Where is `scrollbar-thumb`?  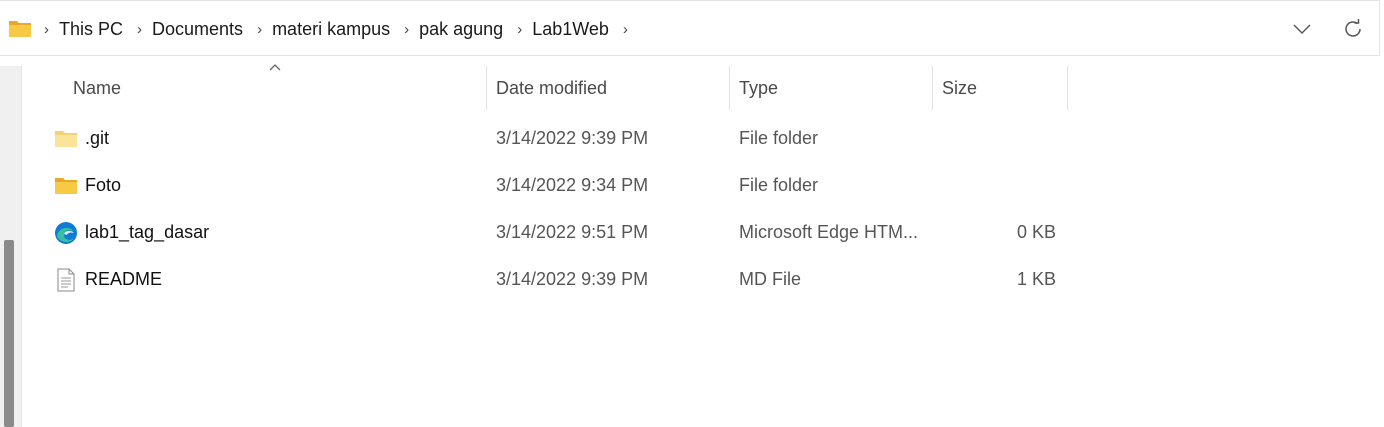 scrollbar-thumb is located at coordinates (9, 333).